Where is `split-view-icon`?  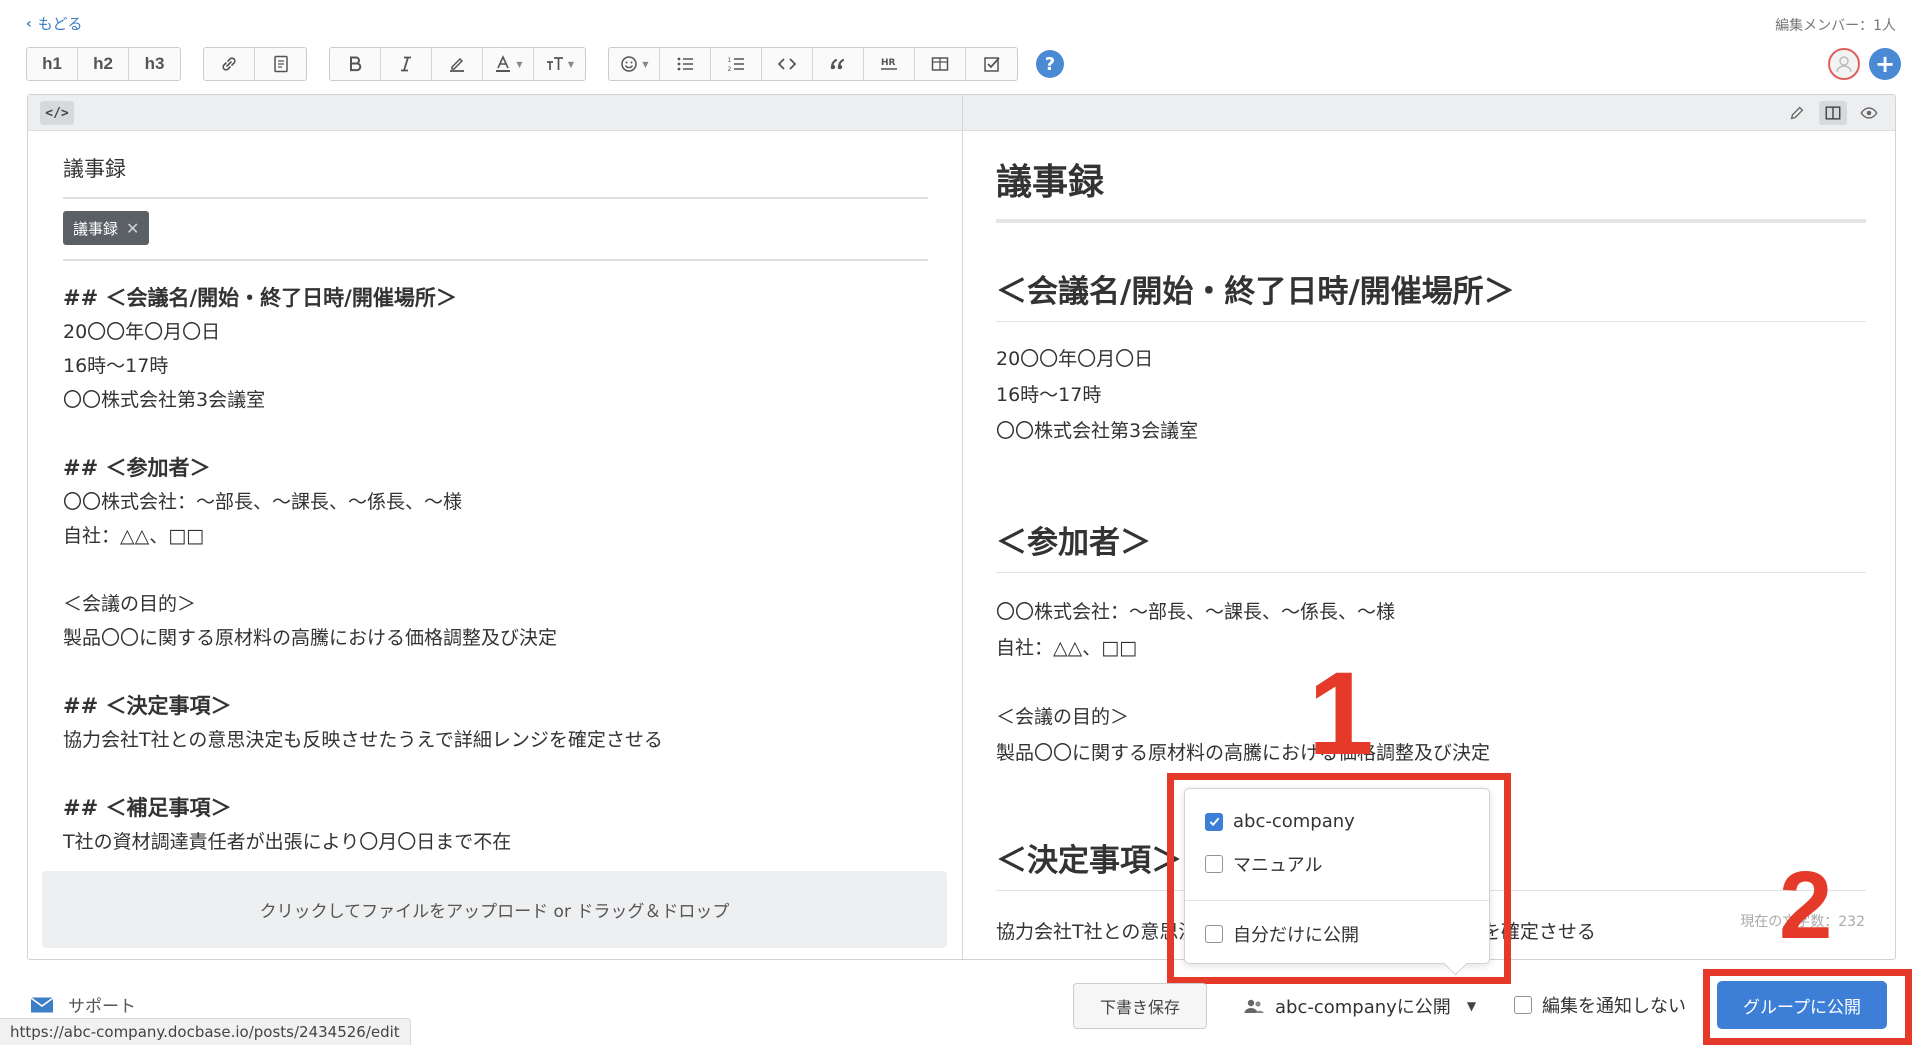 split-view-icon is located at coordinates (1833, 113).